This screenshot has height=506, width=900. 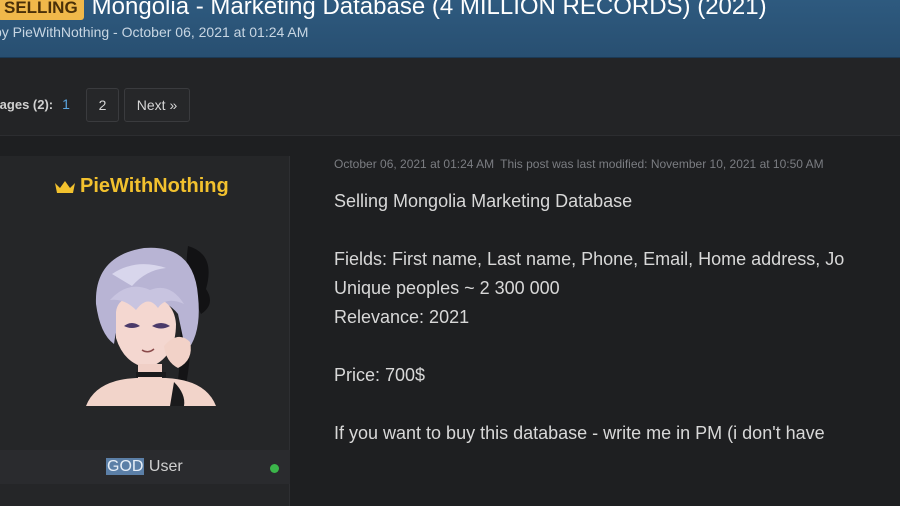 I want to click on pages-label: Pages (2):, so click(x=27, y=104).